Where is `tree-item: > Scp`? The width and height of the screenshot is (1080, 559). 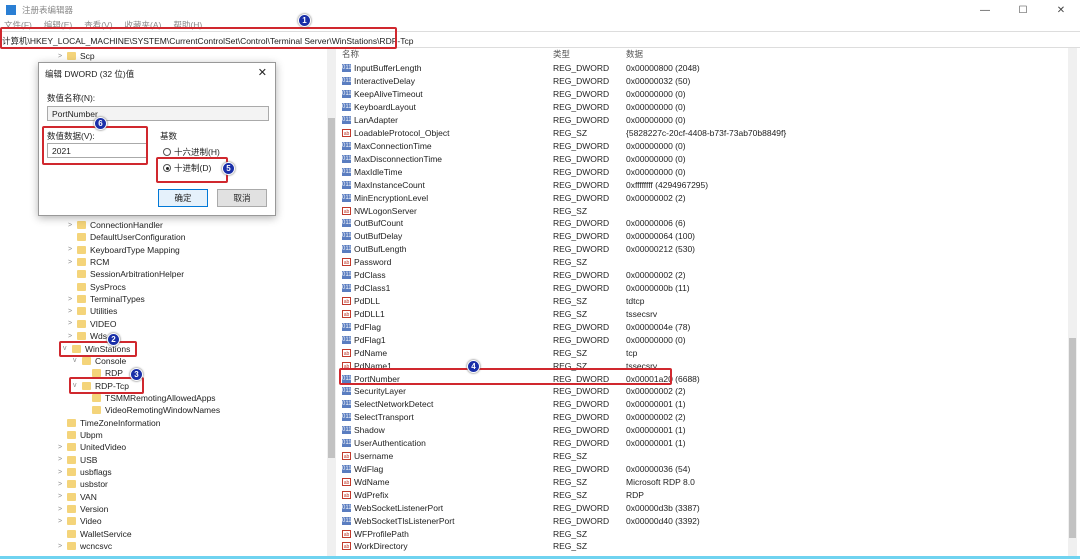
tree-item: > Scp is located at coordinates (76, 56).